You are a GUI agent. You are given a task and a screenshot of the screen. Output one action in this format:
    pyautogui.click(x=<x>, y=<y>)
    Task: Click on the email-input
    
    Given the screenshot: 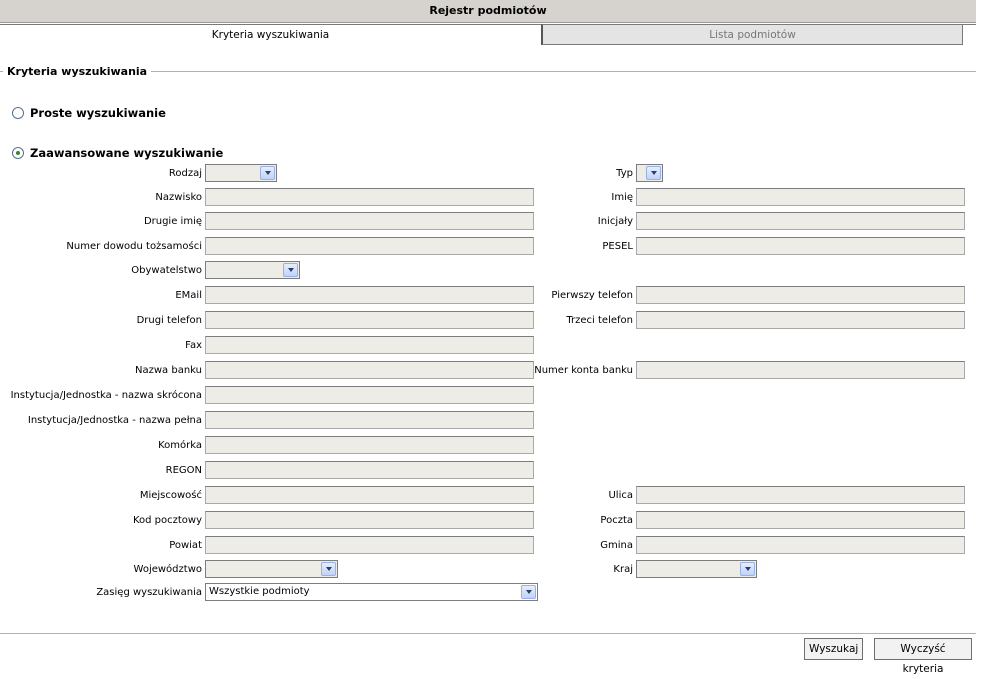 What is the action you would take?
    pyautogui.click(x=369, y=295)
    